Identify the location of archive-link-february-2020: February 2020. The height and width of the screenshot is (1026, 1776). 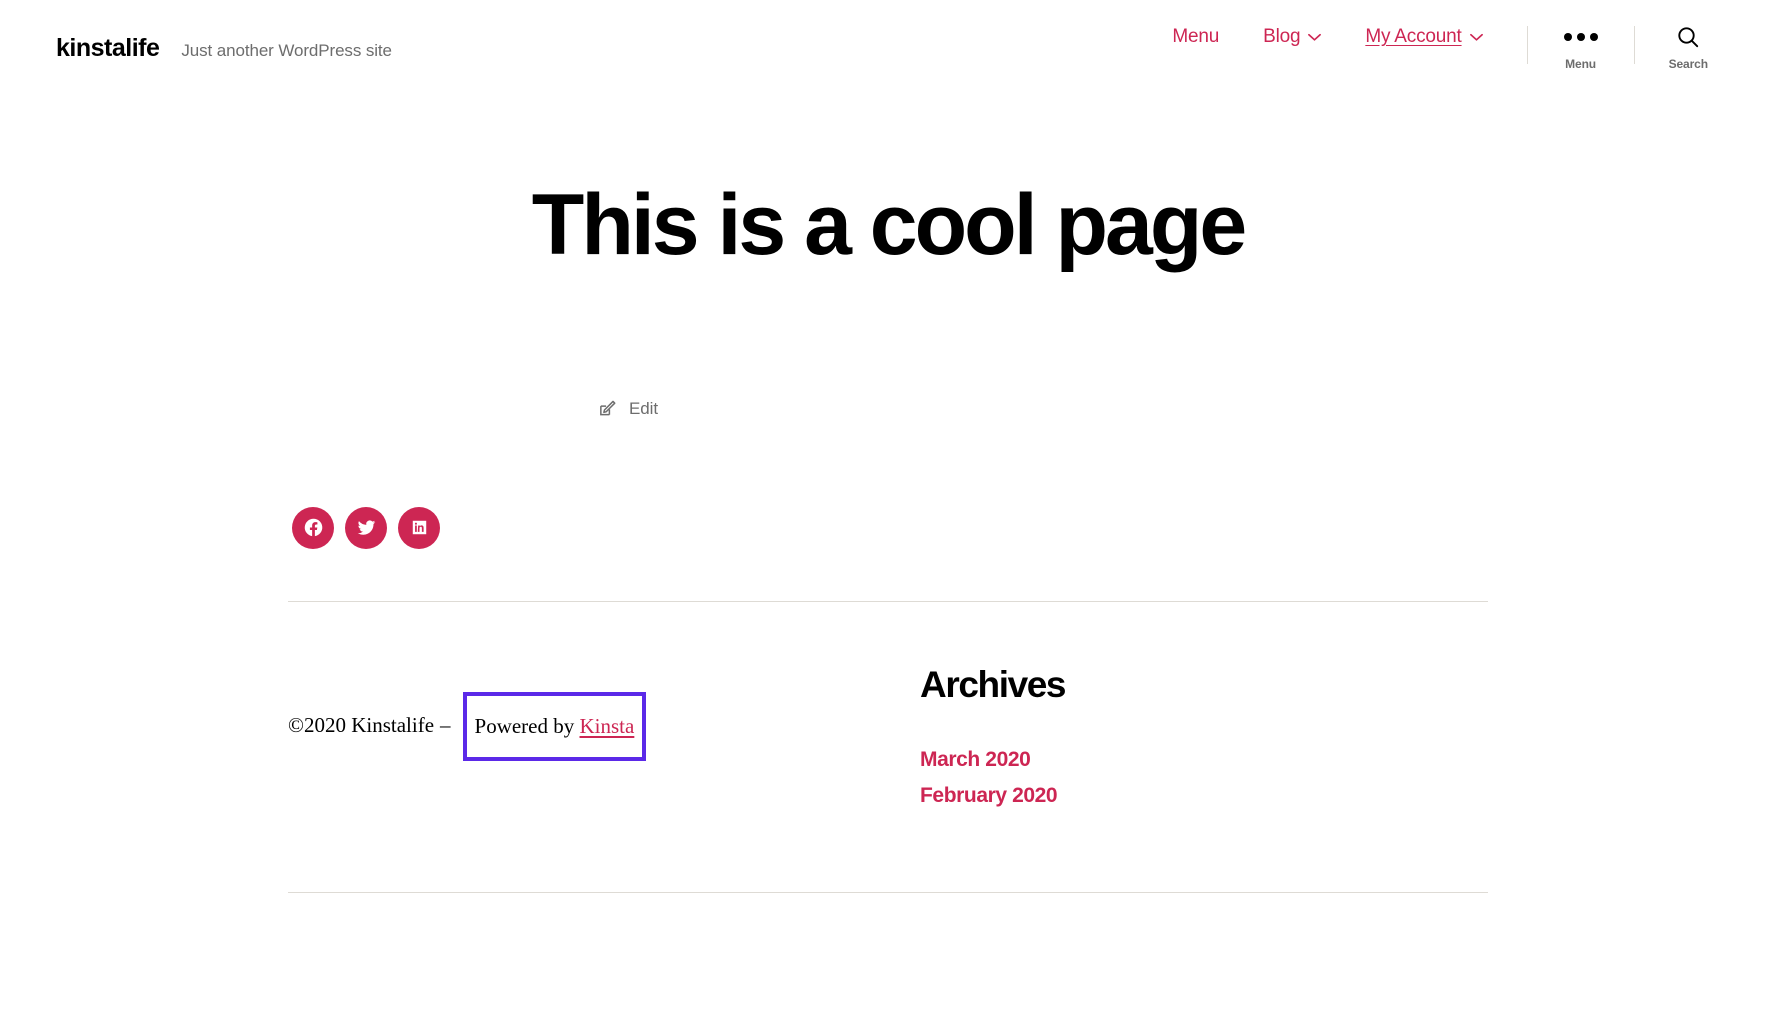
(989, 795).